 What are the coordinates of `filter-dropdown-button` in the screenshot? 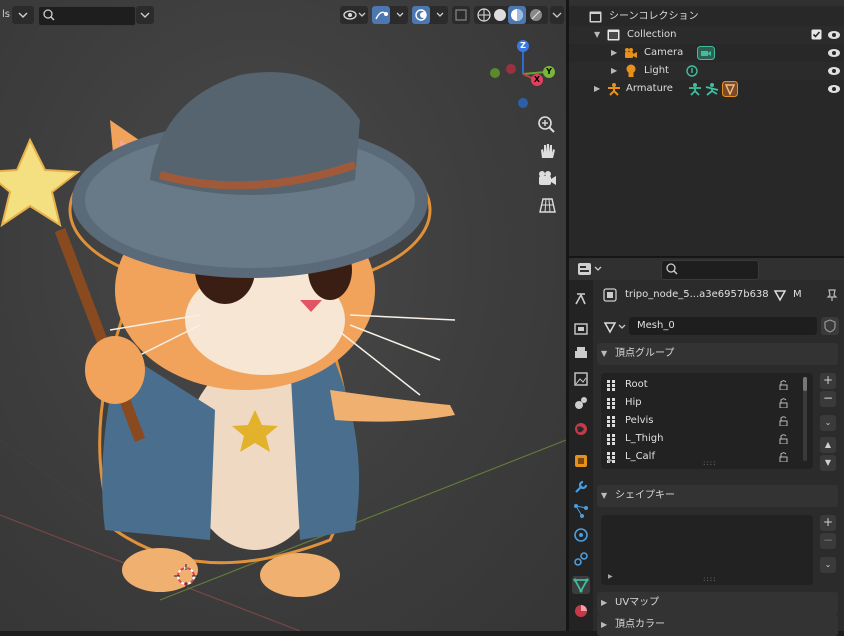 It's located at (145, 15).